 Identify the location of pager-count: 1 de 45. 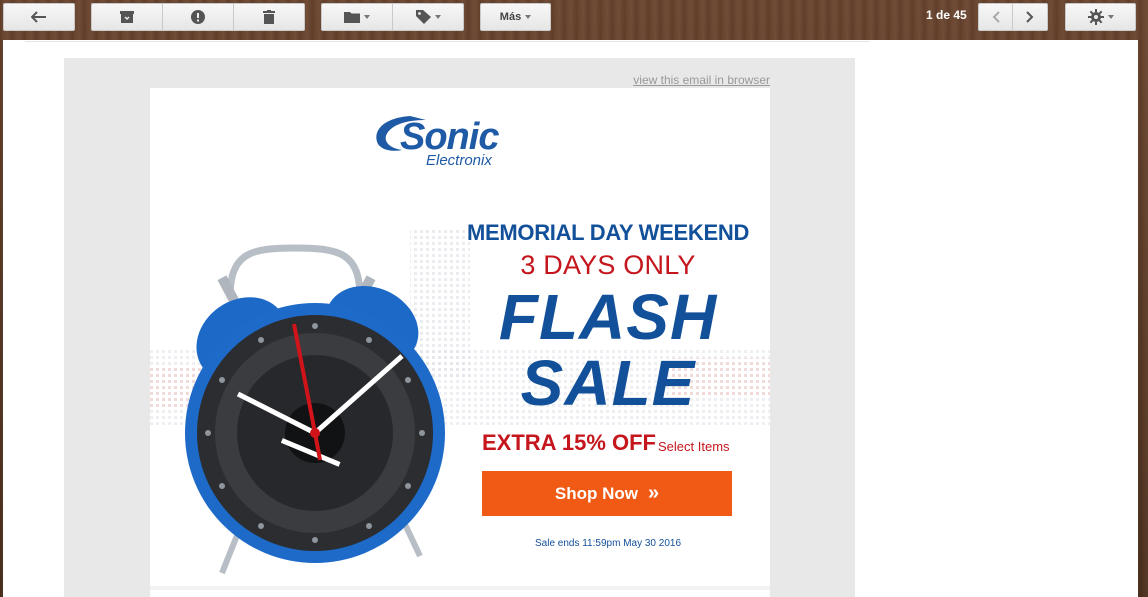
(946, 15).